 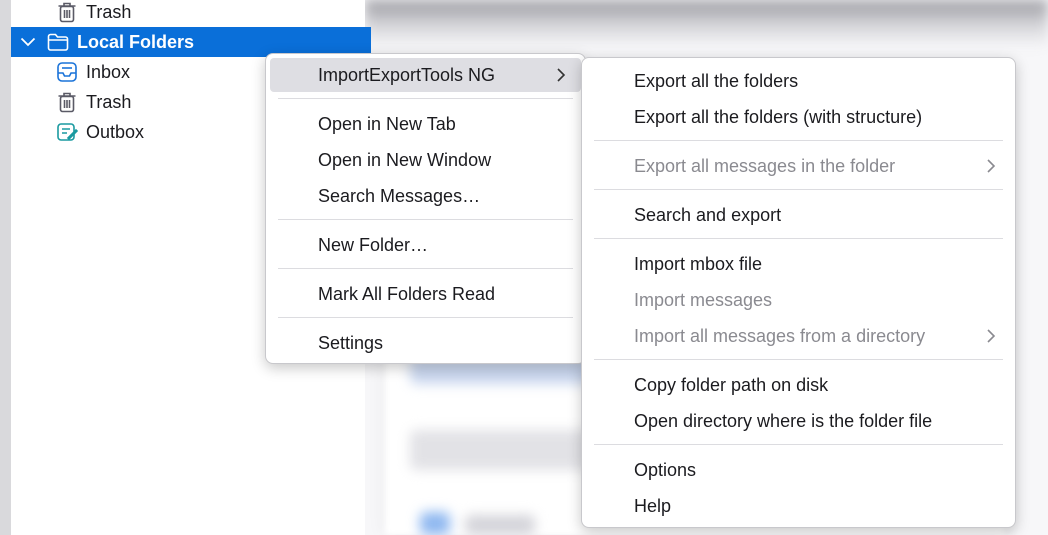 What do you see at coordinates (798, 300) in the screenshot?
I see `menu-item-import-messages: Import messages` at bounding box center [798, 300].